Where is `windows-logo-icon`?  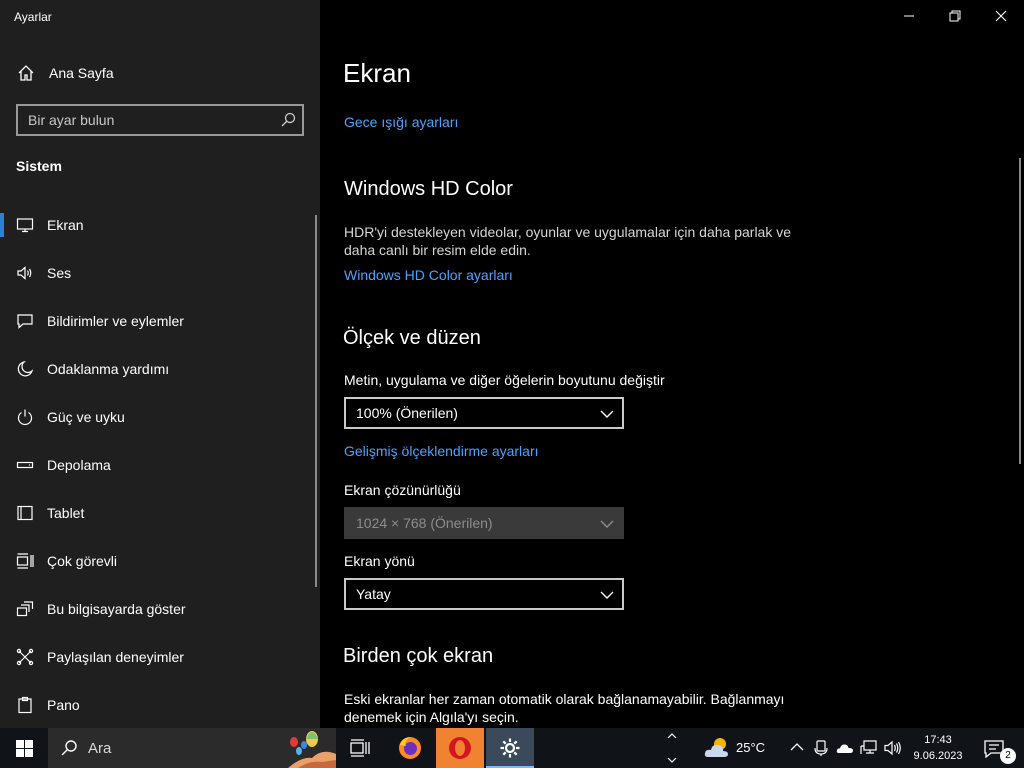 windows-logo-icon is located at coordinates (24, 748).